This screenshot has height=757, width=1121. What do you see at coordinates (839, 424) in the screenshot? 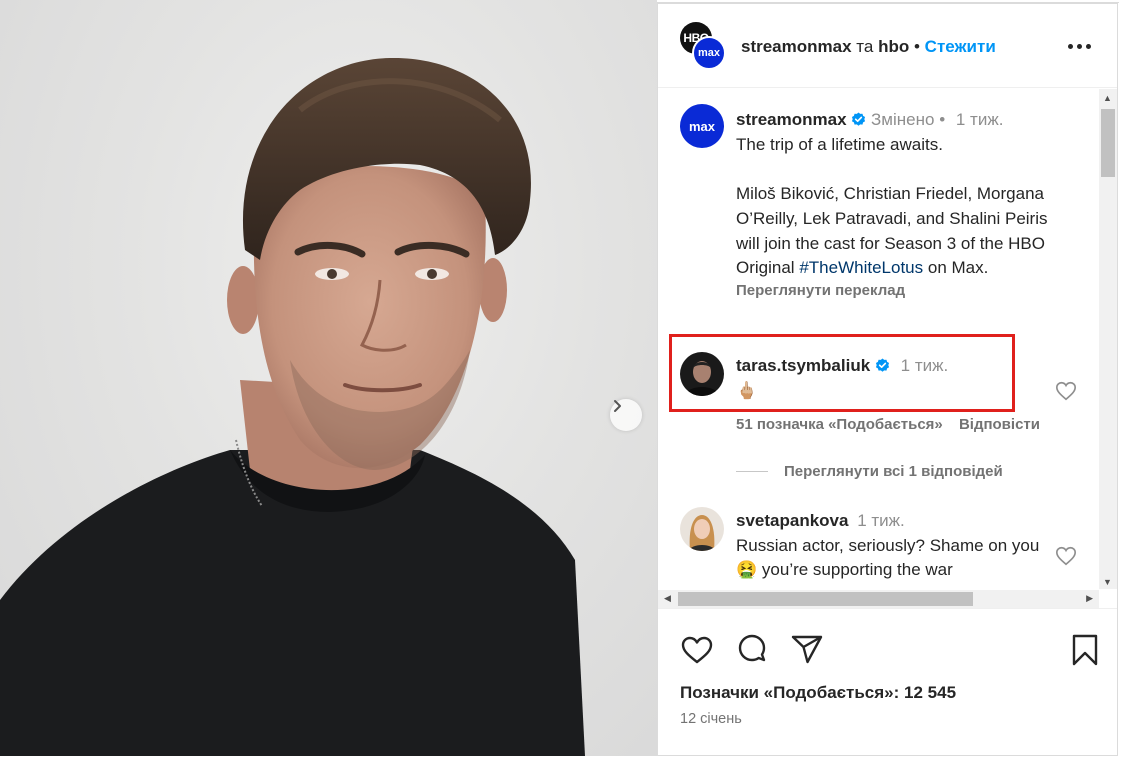
I see `comment-likes-count: 51 позначка «Подобається»` at bounding box center [839, 424].